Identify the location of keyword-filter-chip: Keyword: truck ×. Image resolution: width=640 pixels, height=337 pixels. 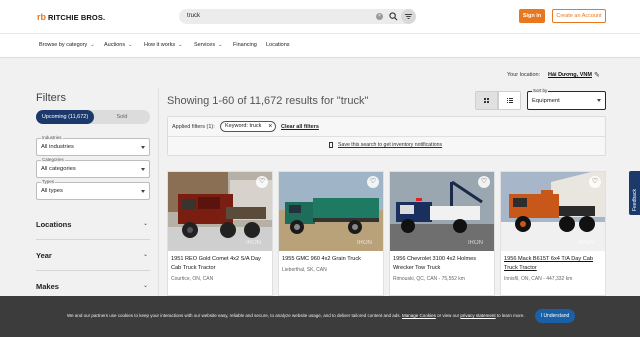
(248, 126).